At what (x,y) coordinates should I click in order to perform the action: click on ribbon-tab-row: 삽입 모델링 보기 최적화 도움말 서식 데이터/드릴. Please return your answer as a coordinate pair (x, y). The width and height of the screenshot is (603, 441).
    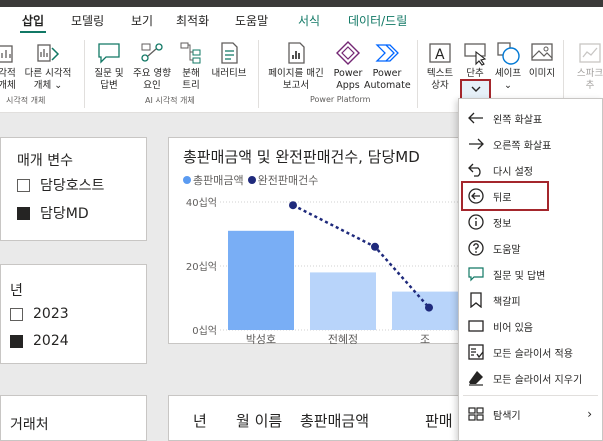
    Looking at the image, I should click on (301, 20).